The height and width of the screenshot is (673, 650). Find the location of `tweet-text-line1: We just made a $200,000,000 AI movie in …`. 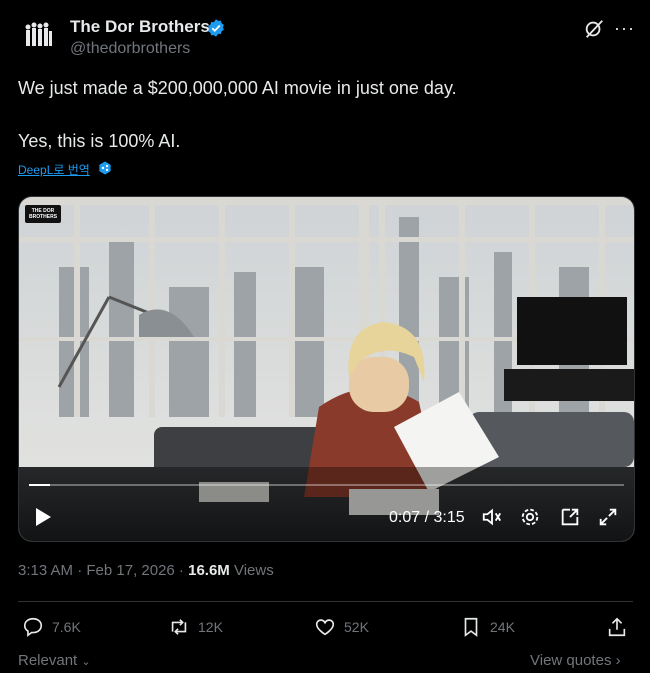

tweet-text-line1: We just made a $200,000,000 AI movie in … is located at coordinates (237, 88).